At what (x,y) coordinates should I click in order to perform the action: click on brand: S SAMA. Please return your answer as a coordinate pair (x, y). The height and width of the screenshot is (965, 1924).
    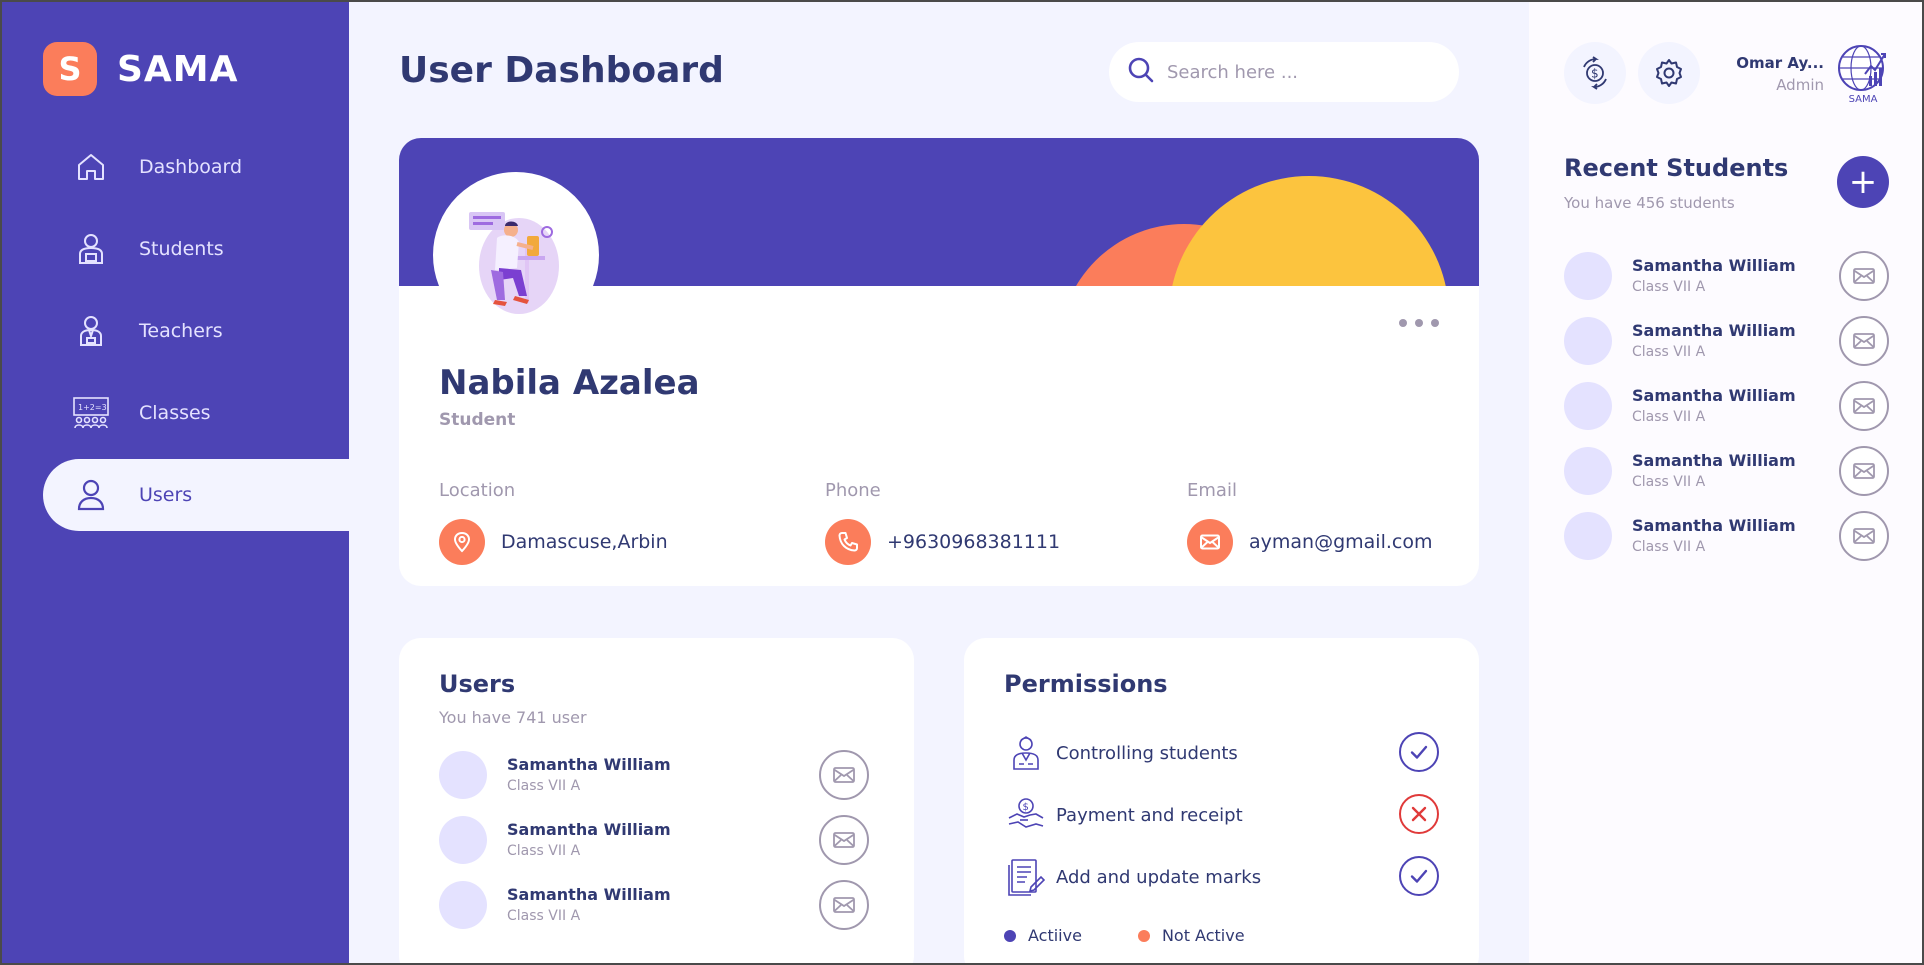
    Looking at the image, I should click on (140, 69).